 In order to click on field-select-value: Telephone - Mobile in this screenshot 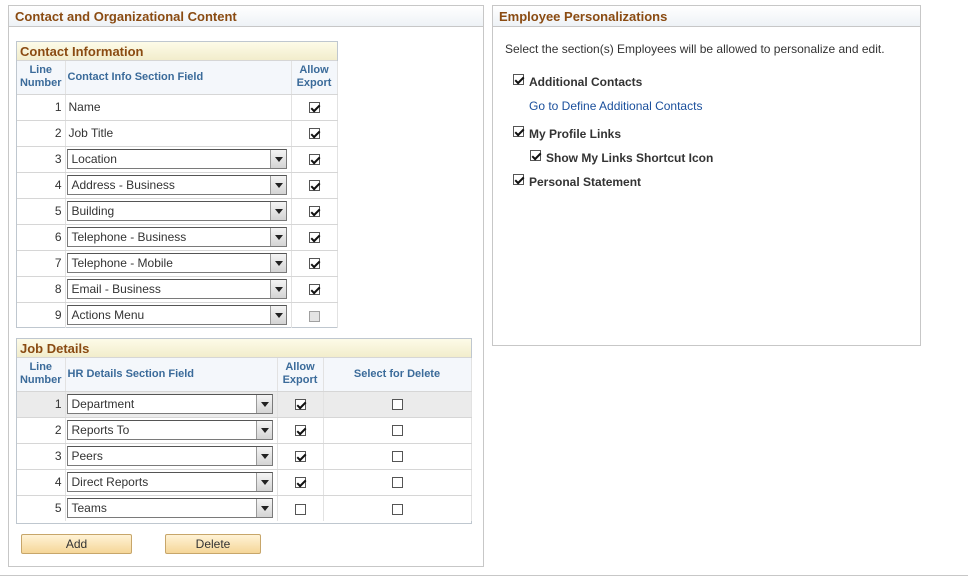, I will do `click(122, 263)`.